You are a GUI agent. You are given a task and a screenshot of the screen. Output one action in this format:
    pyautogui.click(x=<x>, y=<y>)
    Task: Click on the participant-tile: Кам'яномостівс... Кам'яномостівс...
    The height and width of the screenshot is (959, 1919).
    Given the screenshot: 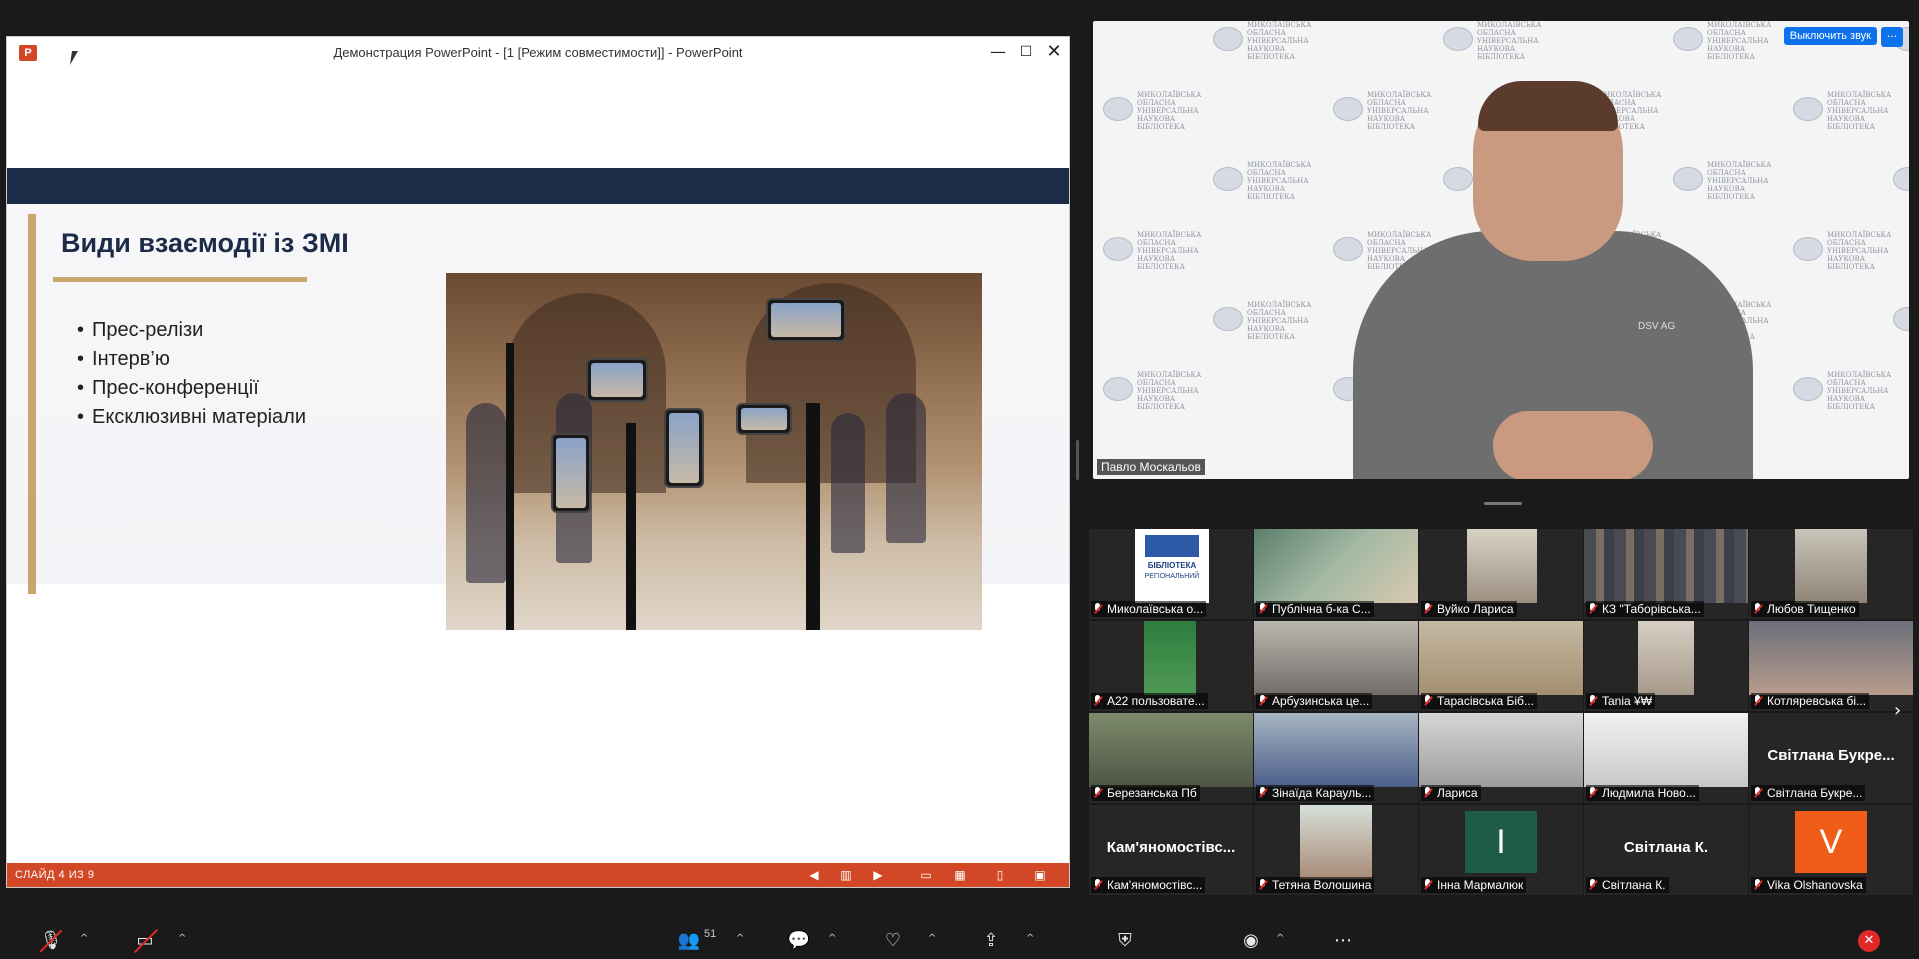 What is the action you would take?
    pyautogui.click(x=1171, y=850)
    